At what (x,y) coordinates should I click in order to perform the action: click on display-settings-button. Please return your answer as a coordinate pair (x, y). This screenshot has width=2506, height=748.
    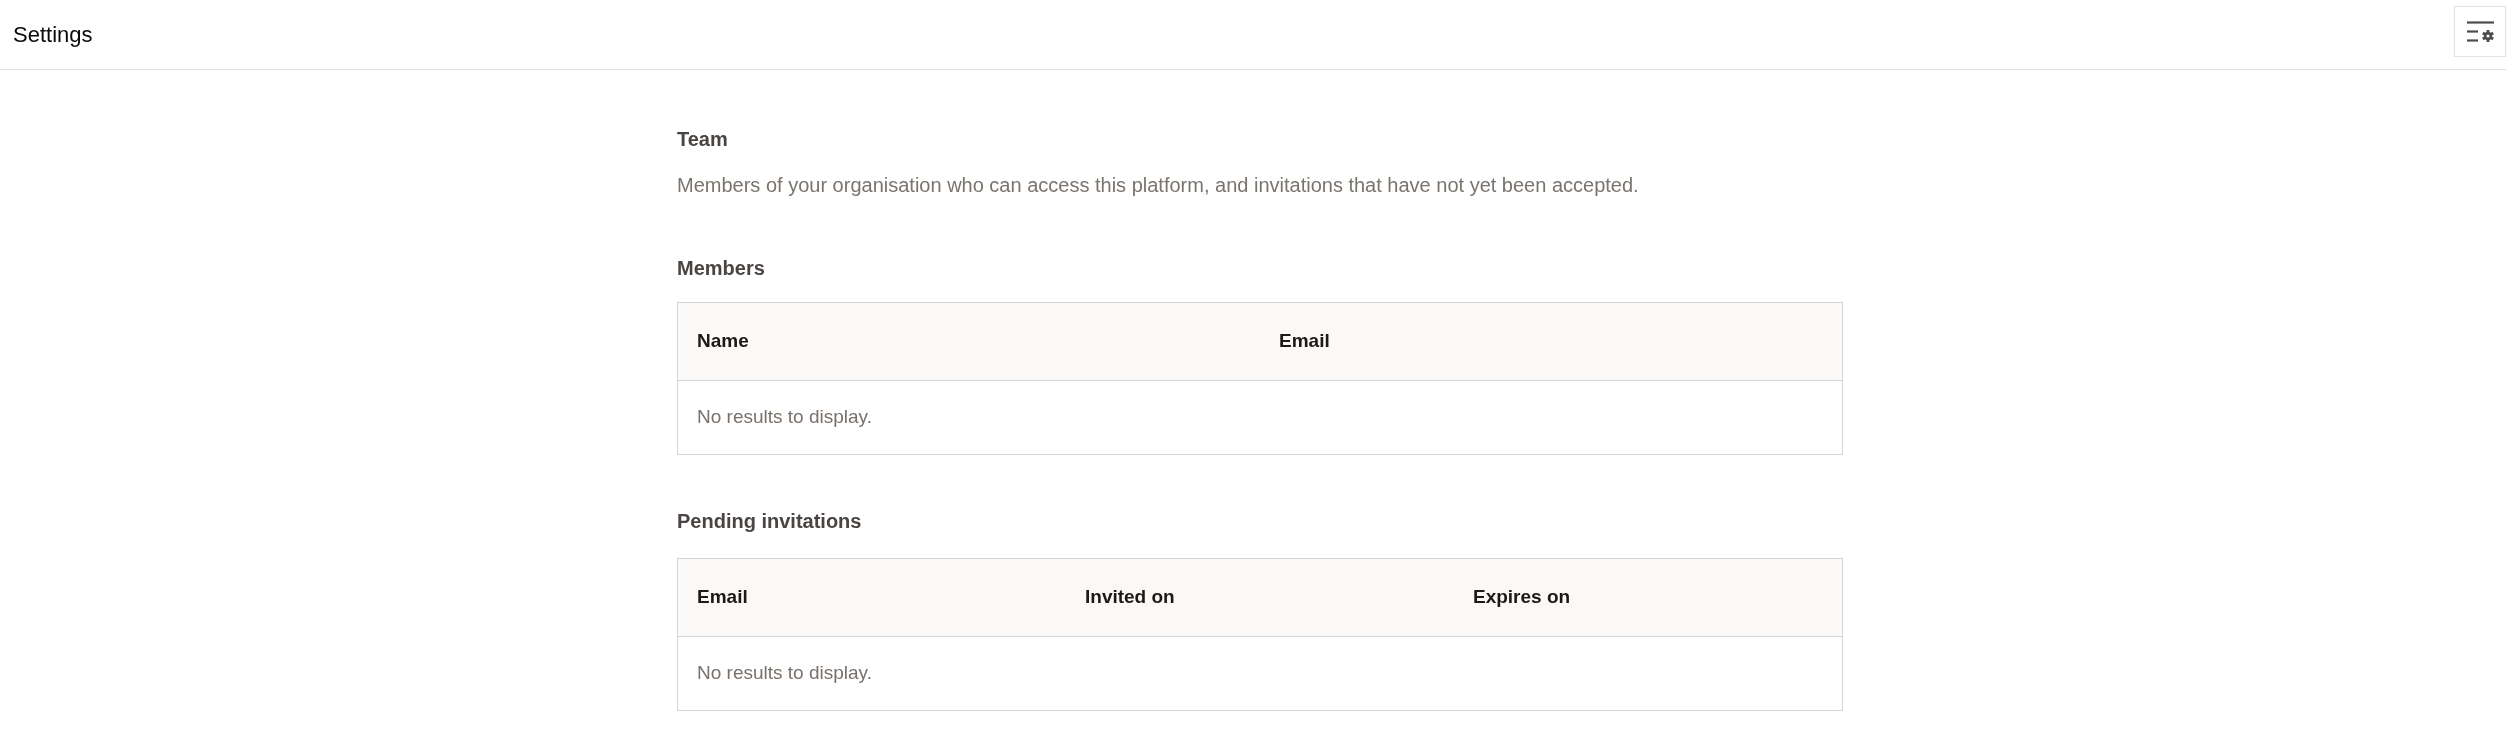
    Looking at the image, I should click on (2480, 31).